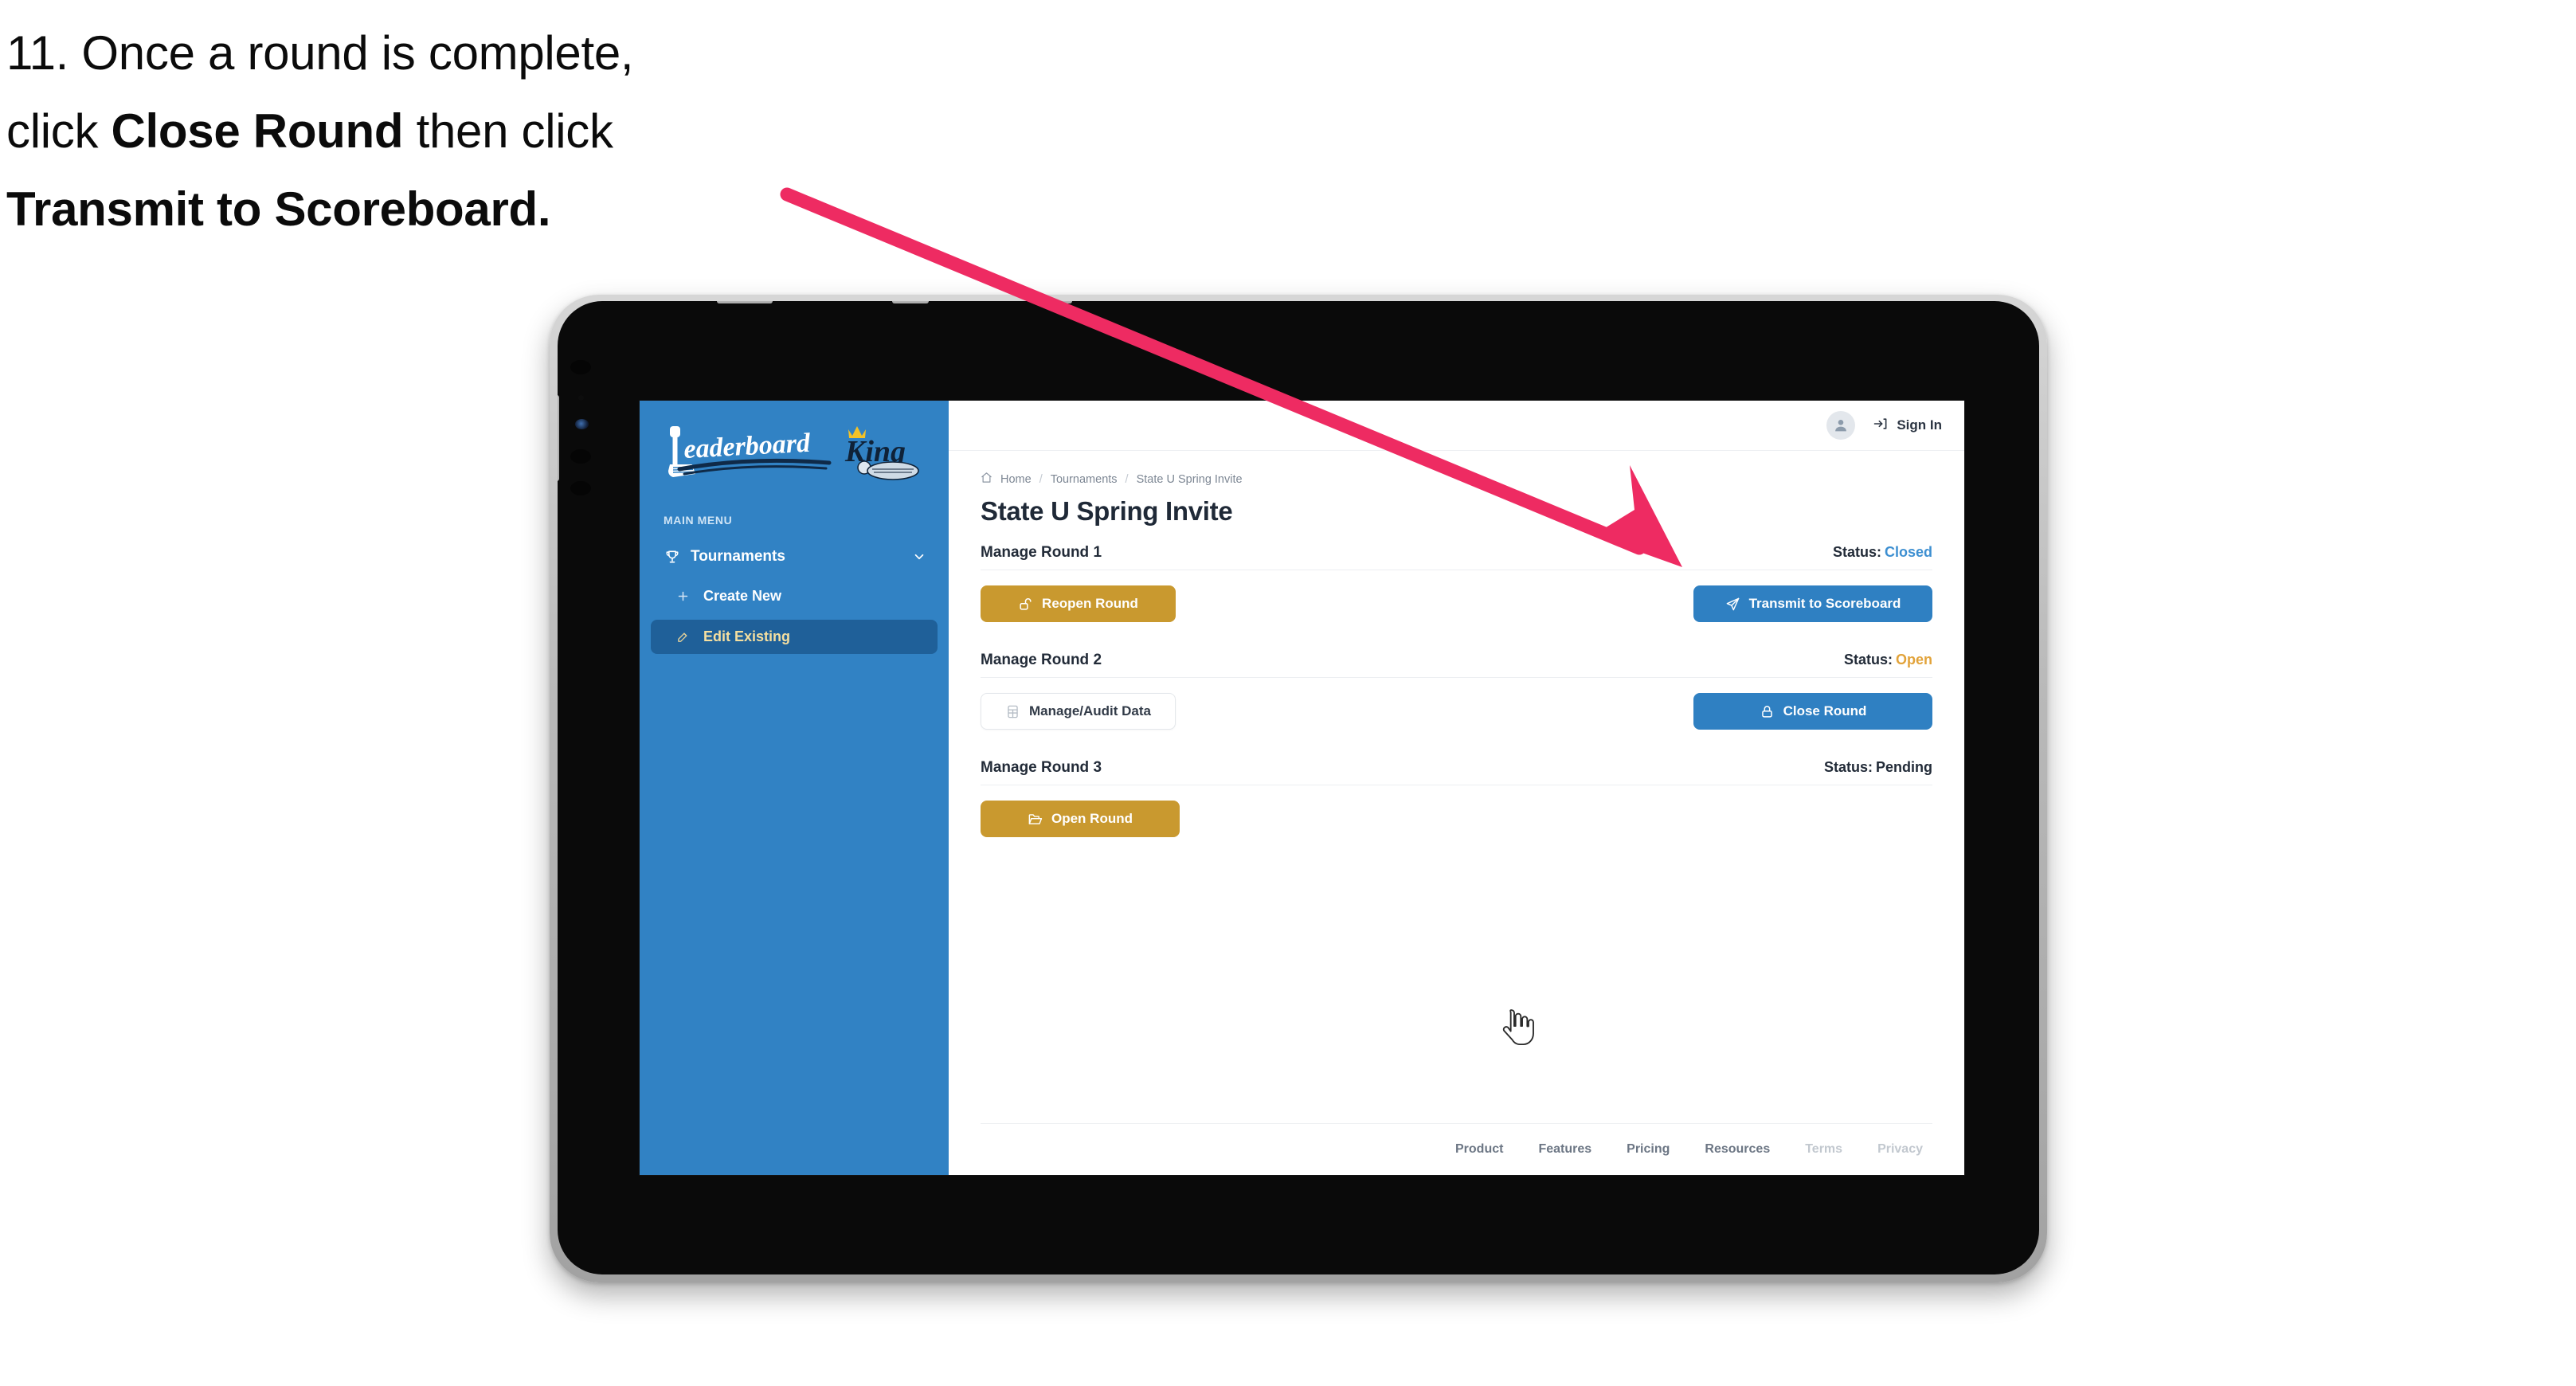  What do you see at coordinates (581, 398) in the screenshot?
I see `microphone-icon` at bounding box center [581, 398].